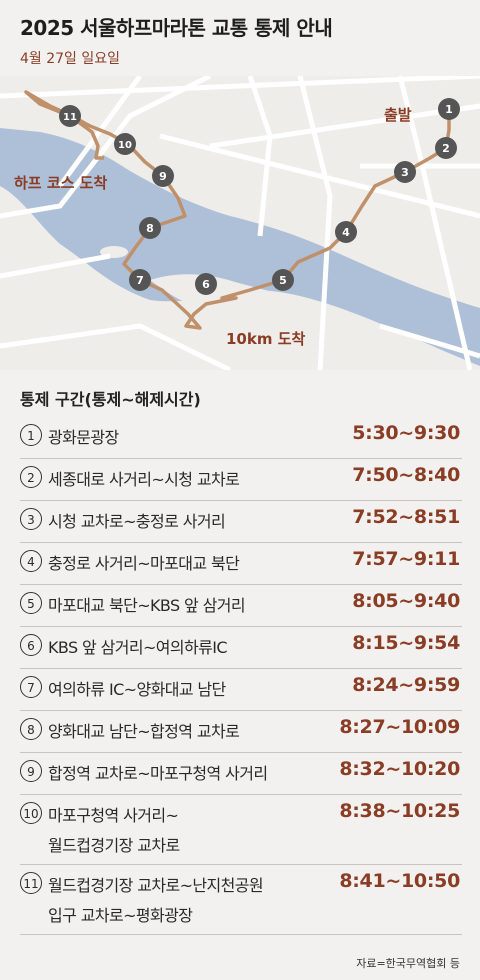 This screenshot has height=980, width=480. I want to click on marker-10: 10, so click(125, 144).